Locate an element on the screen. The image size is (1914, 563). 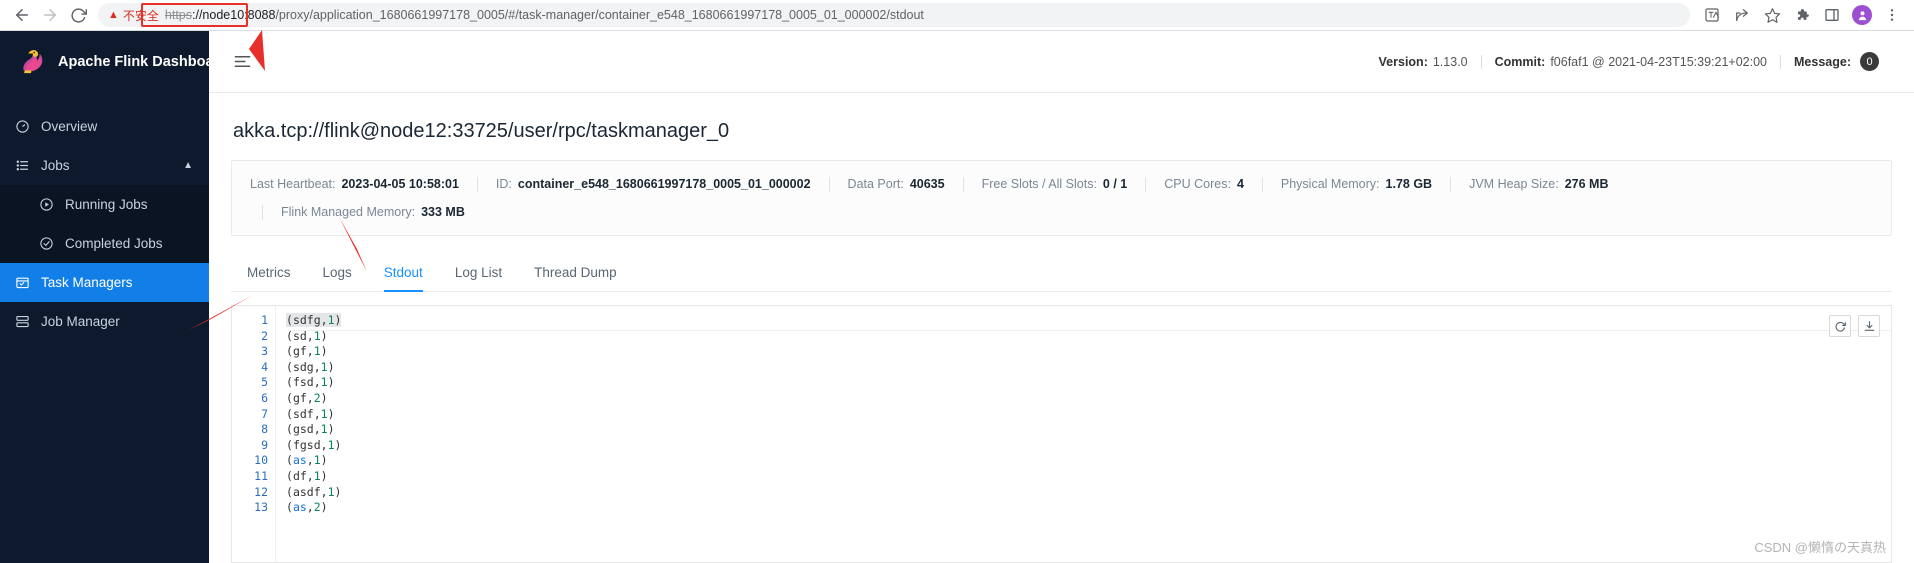
job-manager-icon is located at coordinates (22, 322).